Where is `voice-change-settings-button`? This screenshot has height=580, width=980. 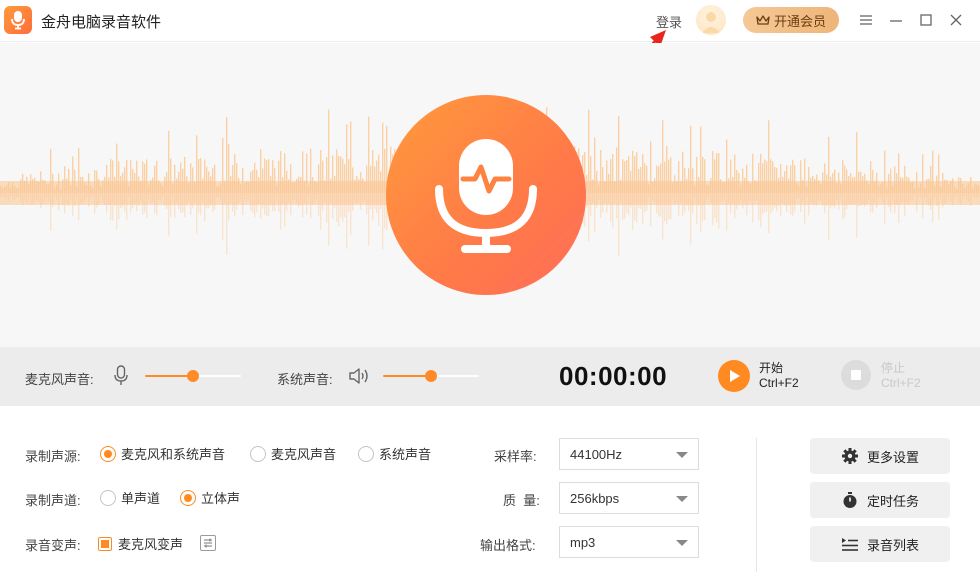 voice-change-settings-button is located at coordinates (208, 543).